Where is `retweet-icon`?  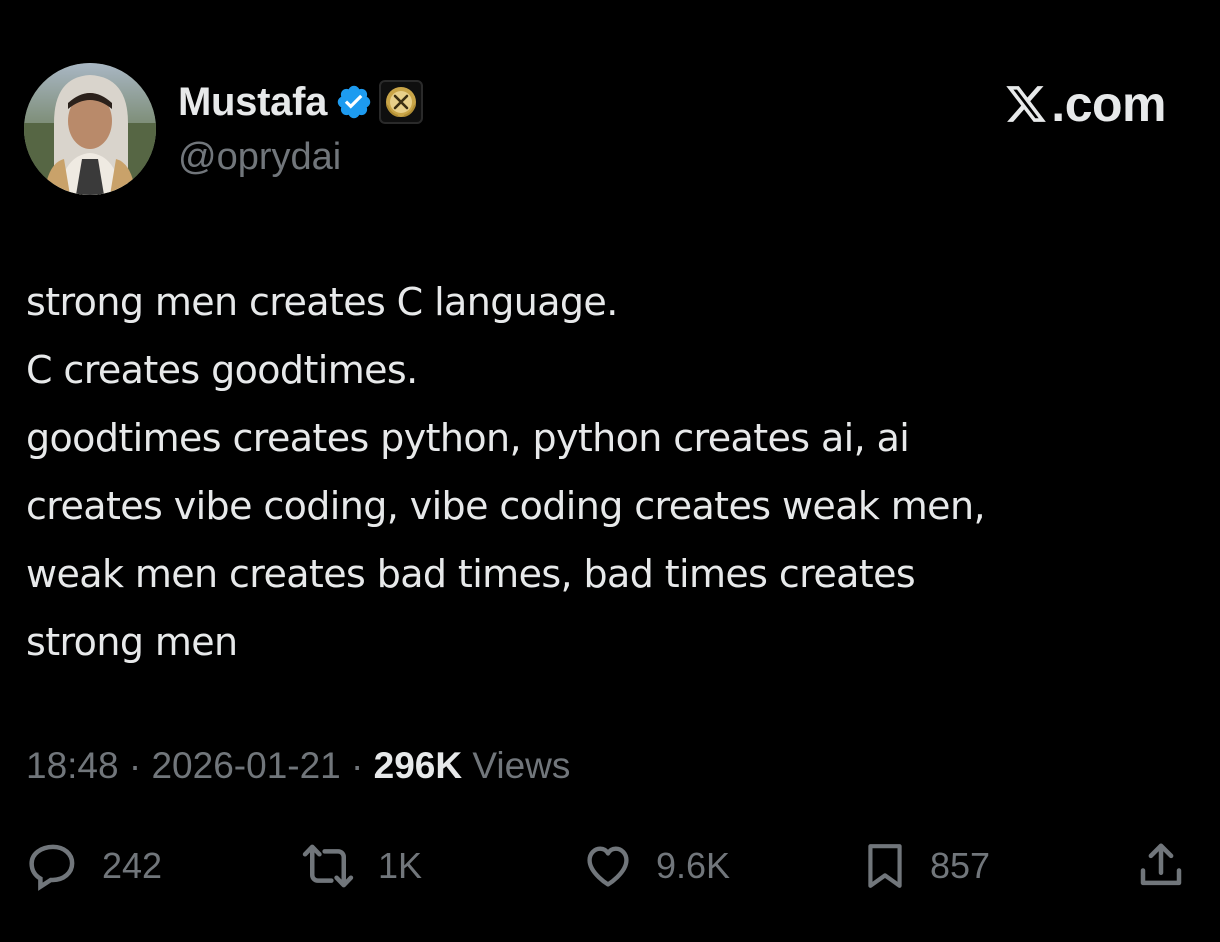
retweet-icon is located at coordinates (328, 866).